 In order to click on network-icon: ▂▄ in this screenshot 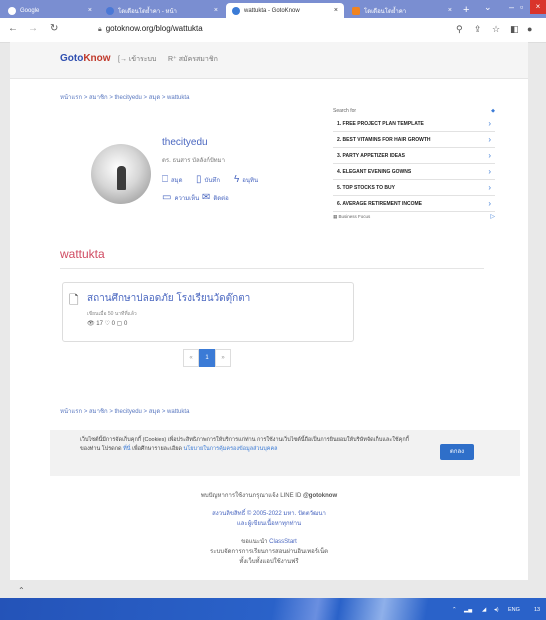, I will do `click(468, 610)`.